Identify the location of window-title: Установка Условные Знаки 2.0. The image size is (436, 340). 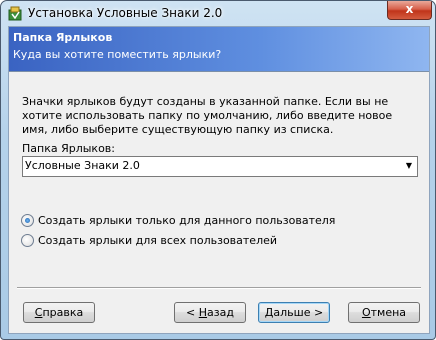
(125, 13).